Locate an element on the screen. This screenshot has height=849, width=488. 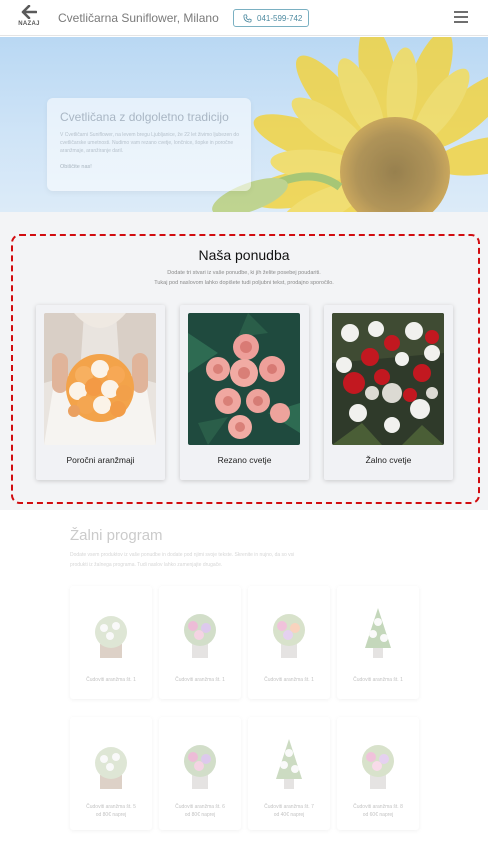
funeral-bouquet-image is located at coordinates (388, 379).